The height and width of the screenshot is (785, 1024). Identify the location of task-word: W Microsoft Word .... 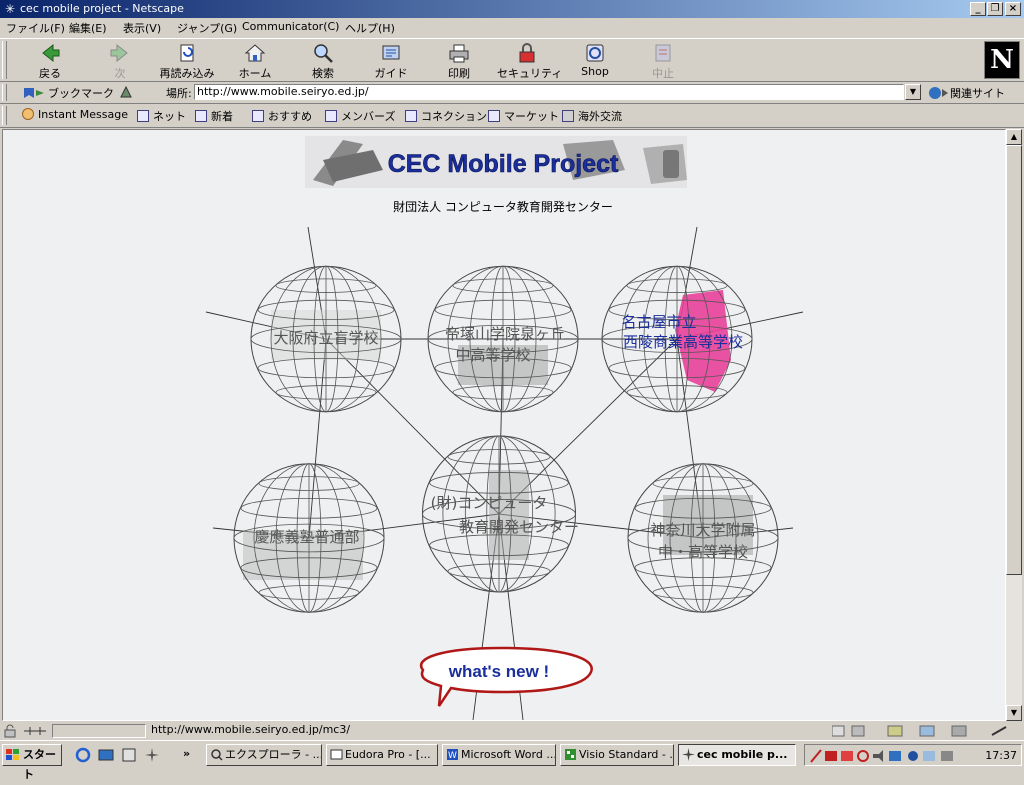
(499, 755).